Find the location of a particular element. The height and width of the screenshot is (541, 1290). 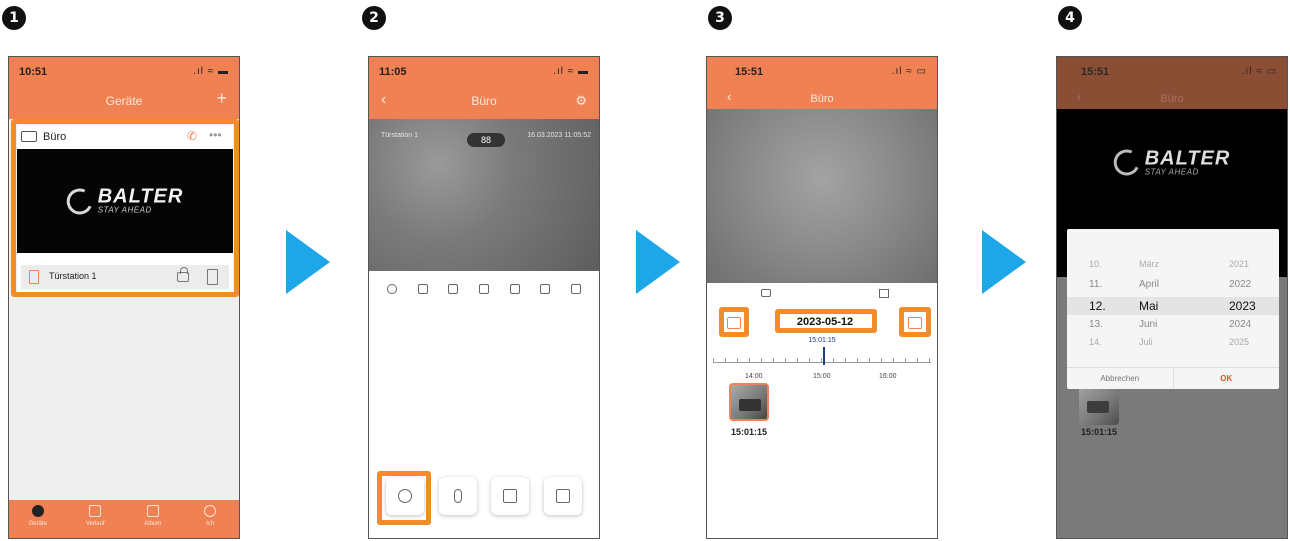

tab-history: Verlauf is located at coordinates (96, 519).